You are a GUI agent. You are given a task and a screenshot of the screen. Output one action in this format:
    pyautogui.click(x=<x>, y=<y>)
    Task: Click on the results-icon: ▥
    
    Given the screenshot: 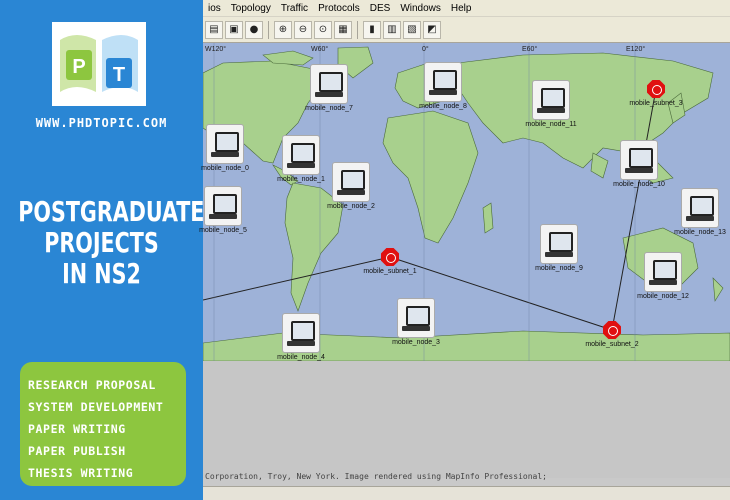 What is the action you would take?
    pyautogui.click(x=392, y=29)
    